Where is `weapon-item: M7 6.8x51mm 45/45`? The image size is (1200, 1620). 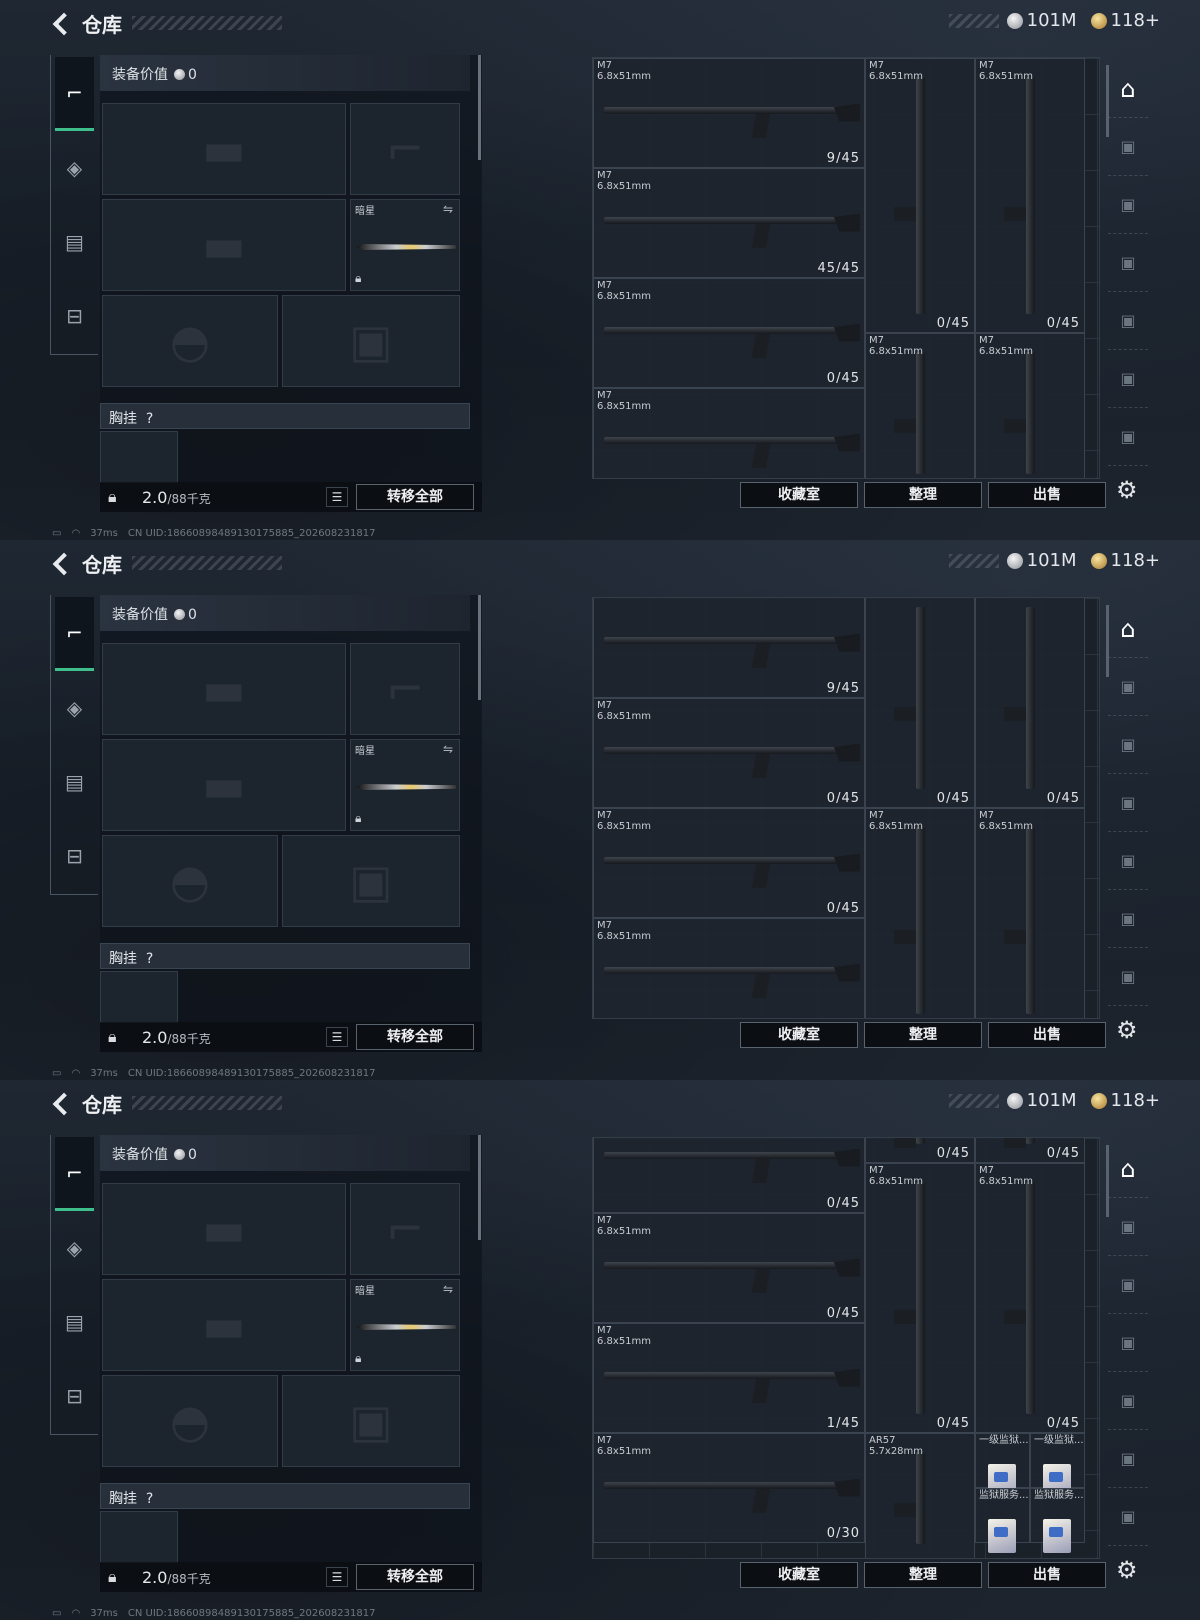
weapon-item: M7 6.8x51mm 45/45 is located at coordinates (729, 223).